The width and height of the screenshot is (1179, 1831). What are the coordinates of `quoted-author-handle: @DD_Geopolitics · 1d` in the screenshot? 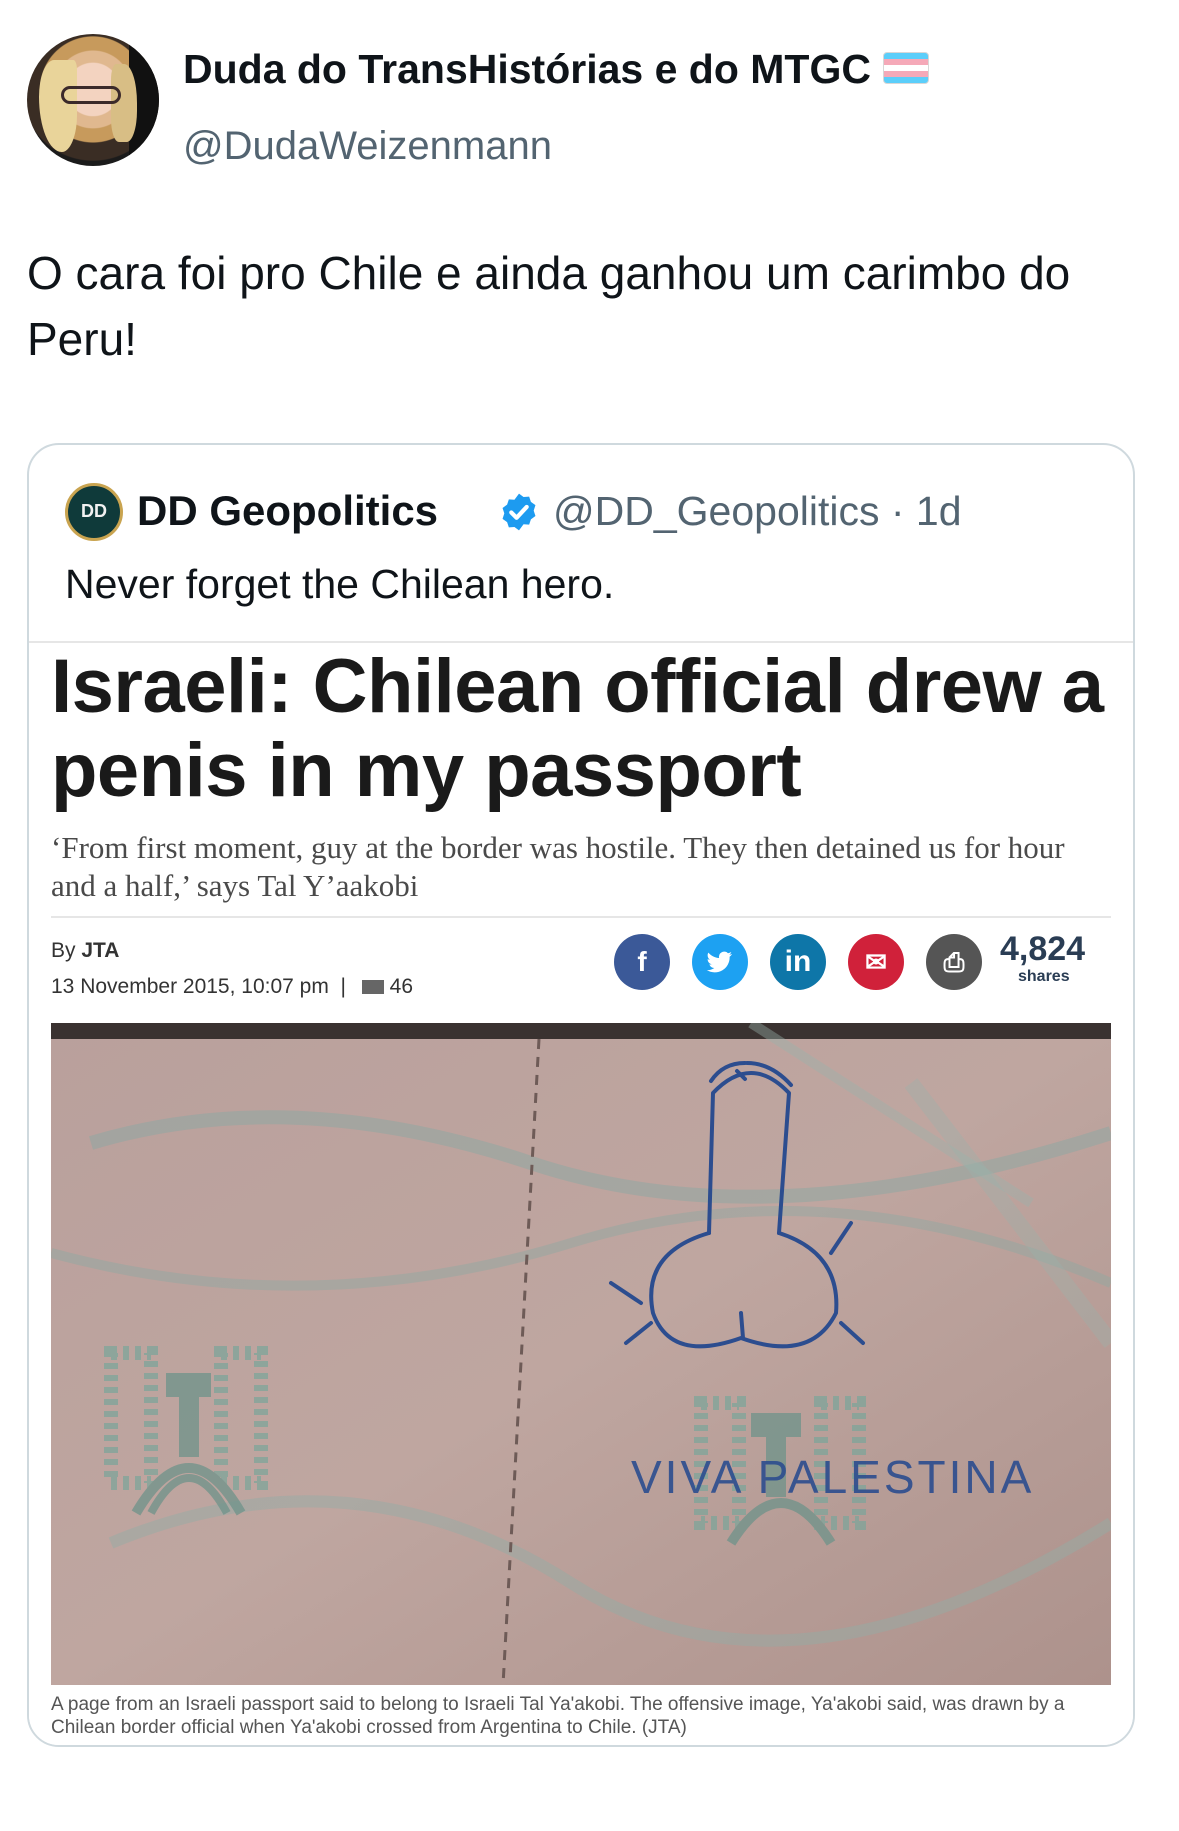 It's located at (757, 511).